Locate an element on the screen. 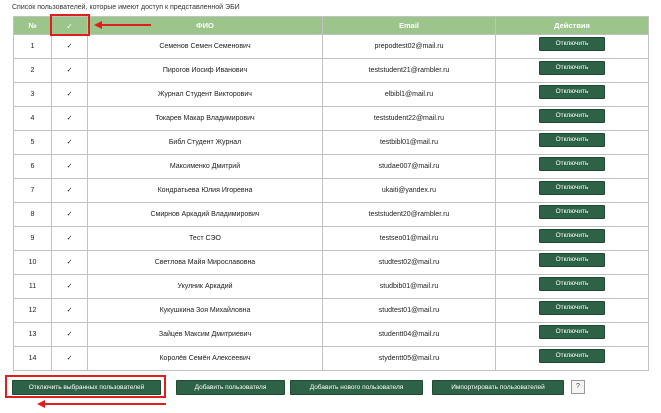 The height and width of the screenshot is (413, 661). help-button: ? is located at coordinates (578, 387).